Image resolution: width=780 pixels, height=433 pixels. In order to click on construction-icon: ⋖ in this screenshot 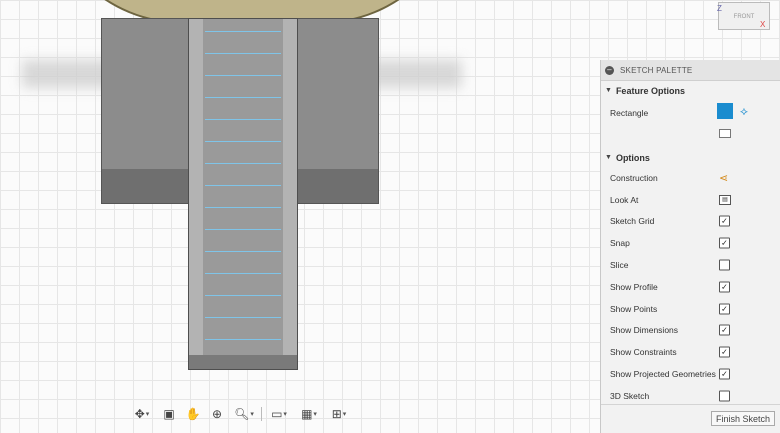, I will do `click(723, 177)`.